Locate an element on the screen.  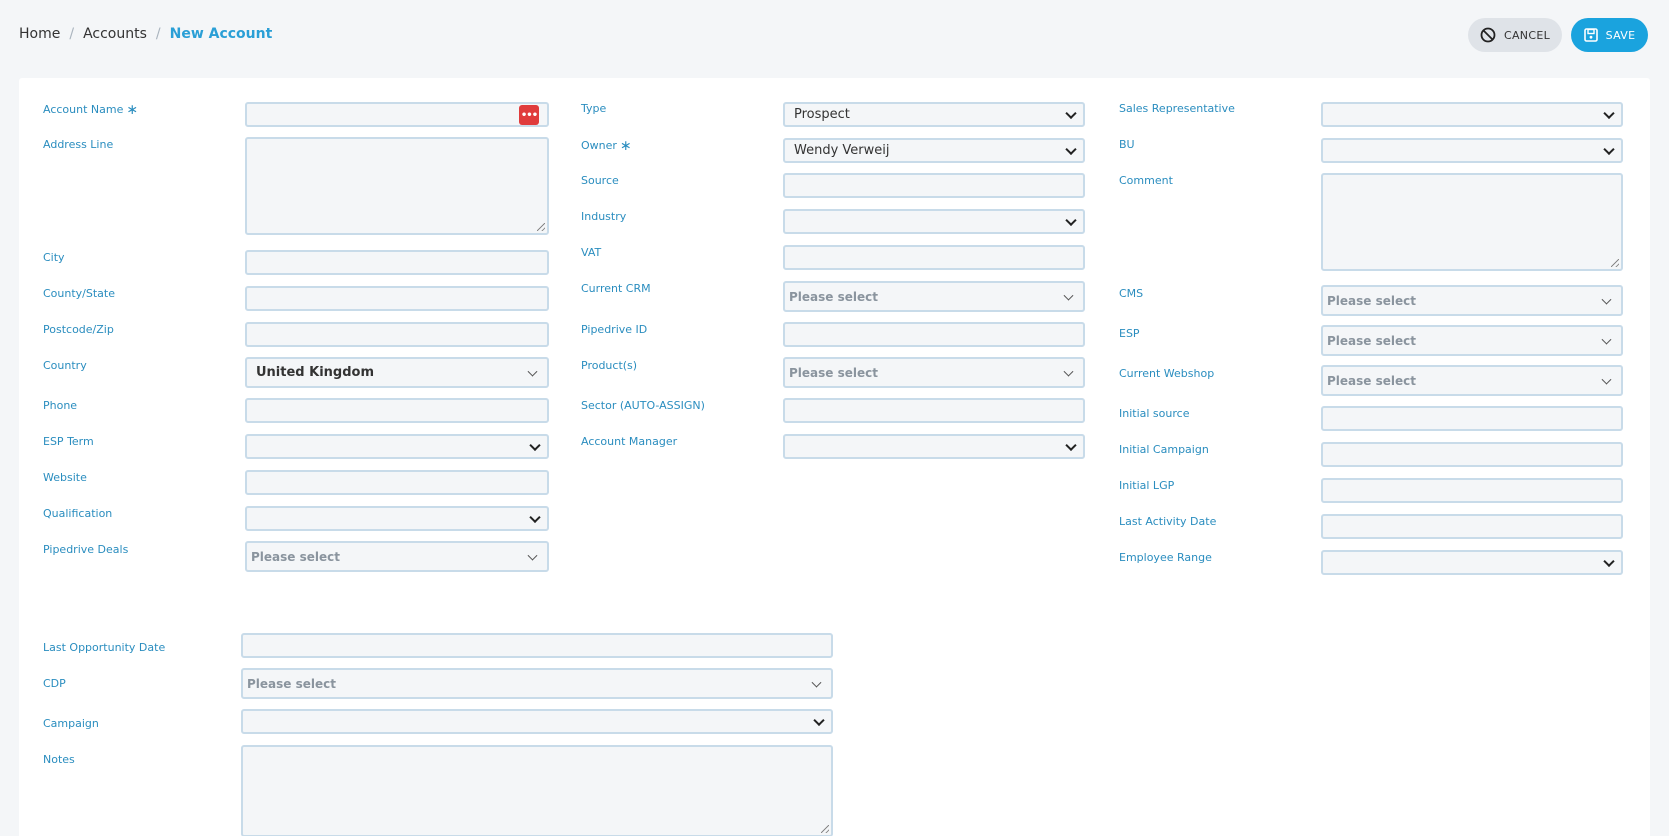
qualification-select is located at coordinates (397, 518).